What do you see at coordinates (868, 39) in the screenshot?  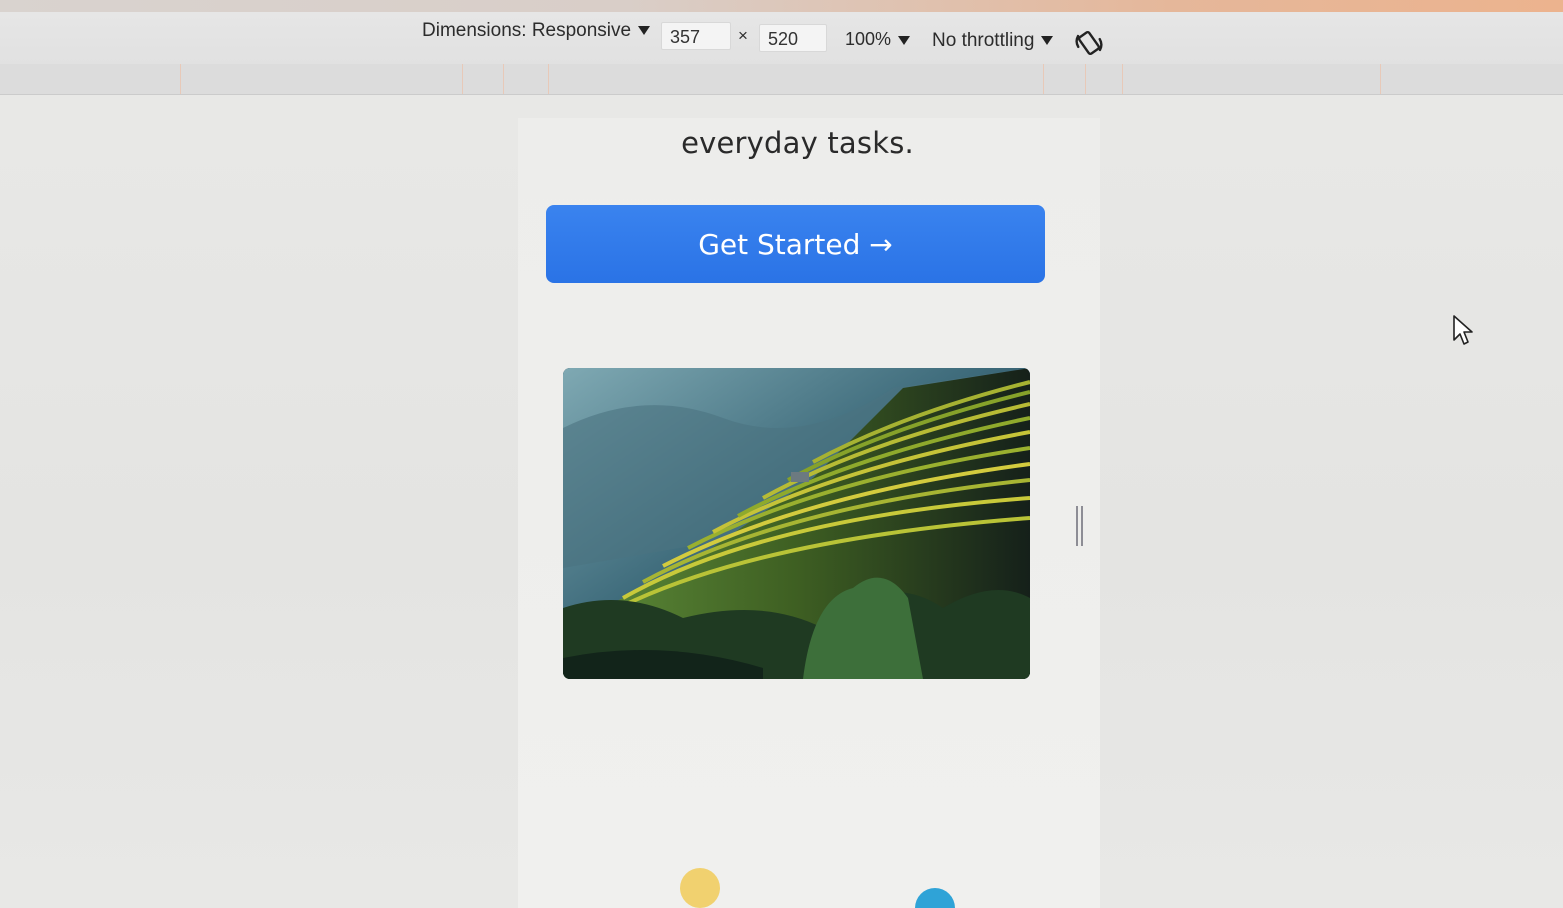 I see `zoom-label: 100%` at bounding box center [868, 39].